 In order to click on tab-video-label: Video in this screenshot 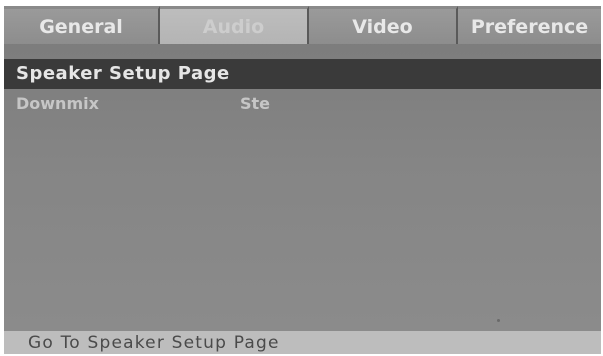, I will do `click(382, 27)`.